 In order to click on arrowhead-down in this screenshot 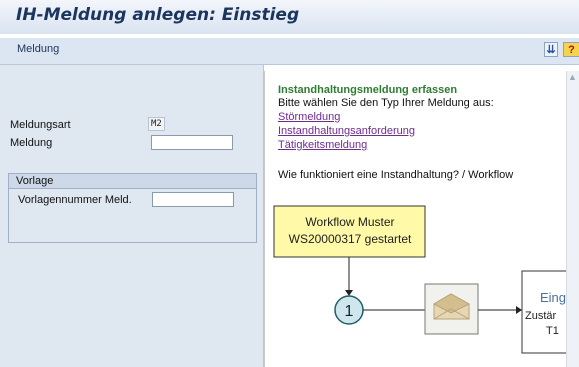, I will do `click(349, 293)`.